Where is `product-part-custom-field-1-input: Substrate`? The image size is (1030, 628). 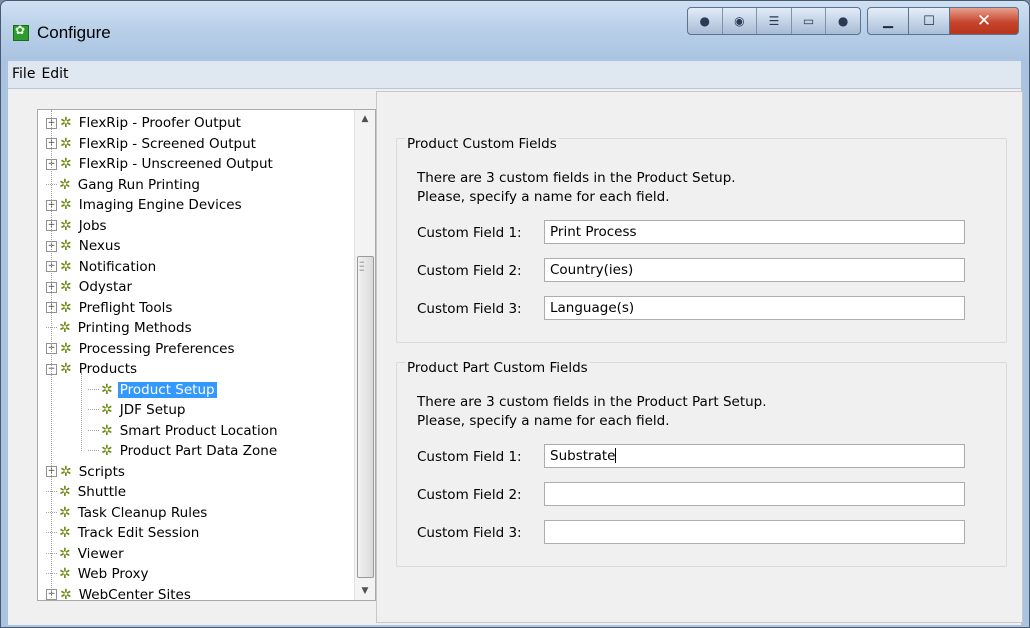 product-part-custom-field-1-input: Substrate is located at coordinates (754, 456).